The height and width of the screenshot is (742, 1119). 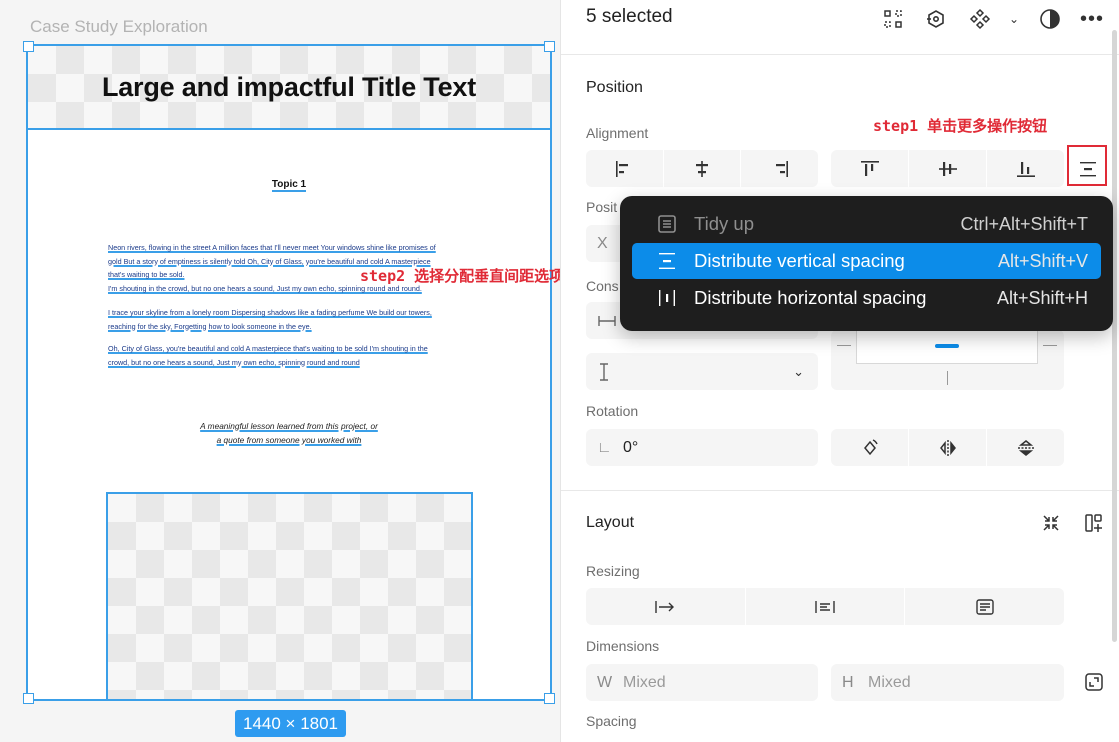 What do you see at coordinates (28, 46) in the screenshot?
I see `resize-handle-top-left` at bounding box center [28, 46].